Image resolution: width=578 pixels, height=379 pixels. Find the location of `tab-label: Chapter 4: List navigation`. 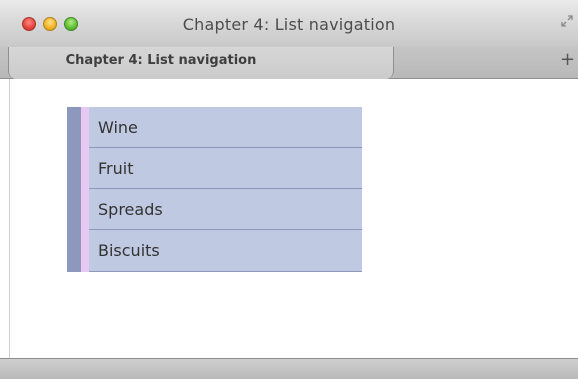

tab-label: Chapter 4: List navigation is located at coordinates (161, 60).